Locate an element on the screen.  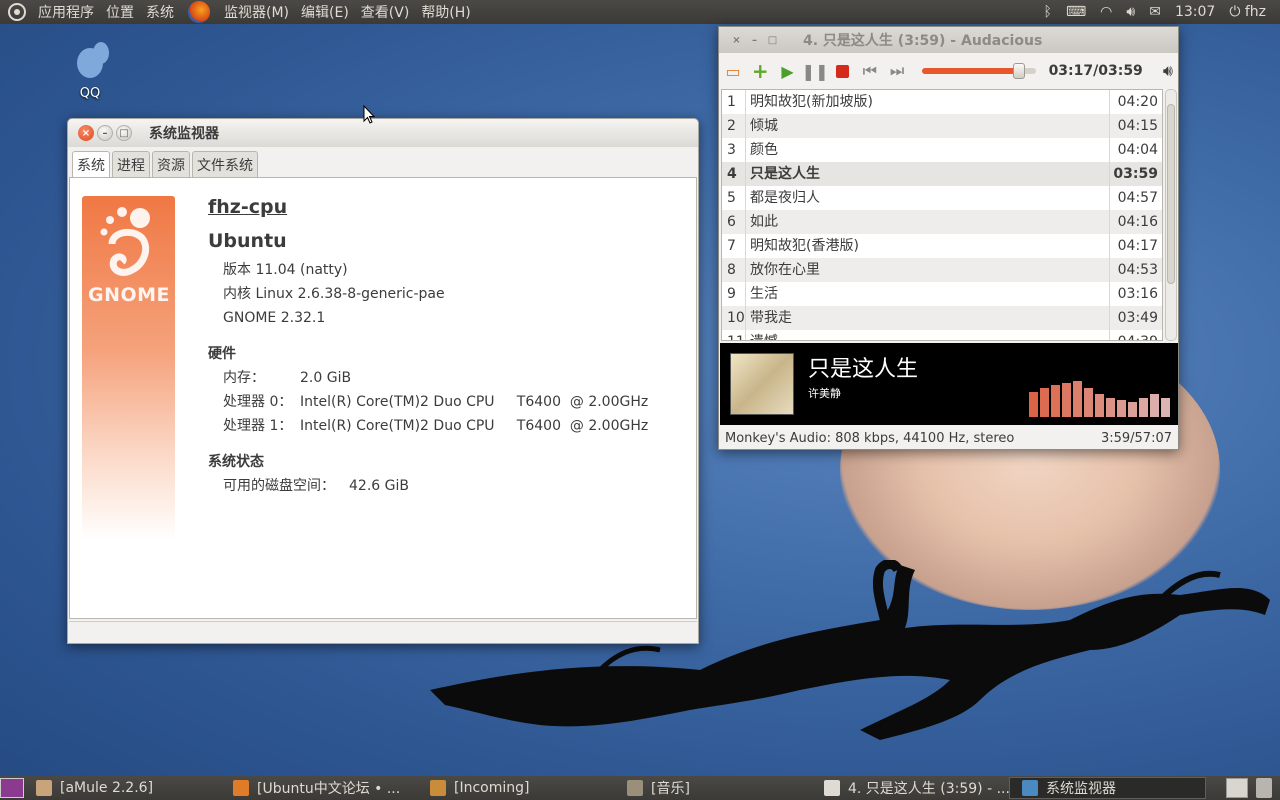
playlist-row: 11遗憾04:39 is located at coordinates (942, 335).